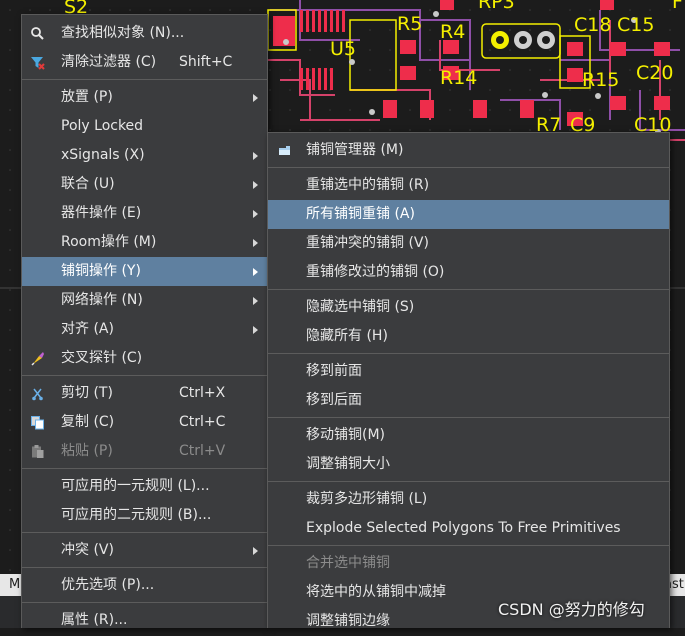  What do you see at coordinates (202, 451) in the screenshot?
I see `menu-item-shortcut: Ctrl+V` at bounding box center [202, 451].